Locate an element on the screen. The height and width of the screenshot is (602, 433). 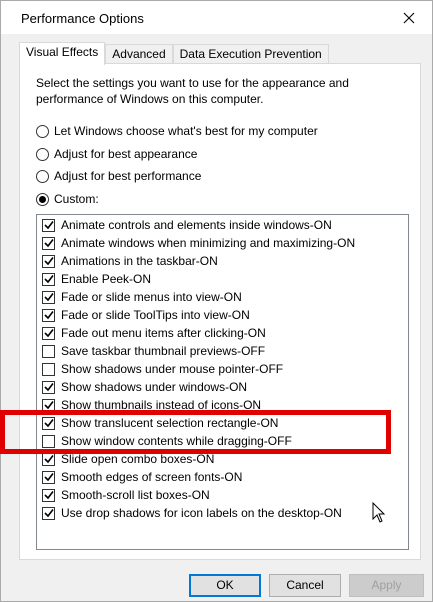
tab-advanced: Advanced is located at coordinates (139, 54).